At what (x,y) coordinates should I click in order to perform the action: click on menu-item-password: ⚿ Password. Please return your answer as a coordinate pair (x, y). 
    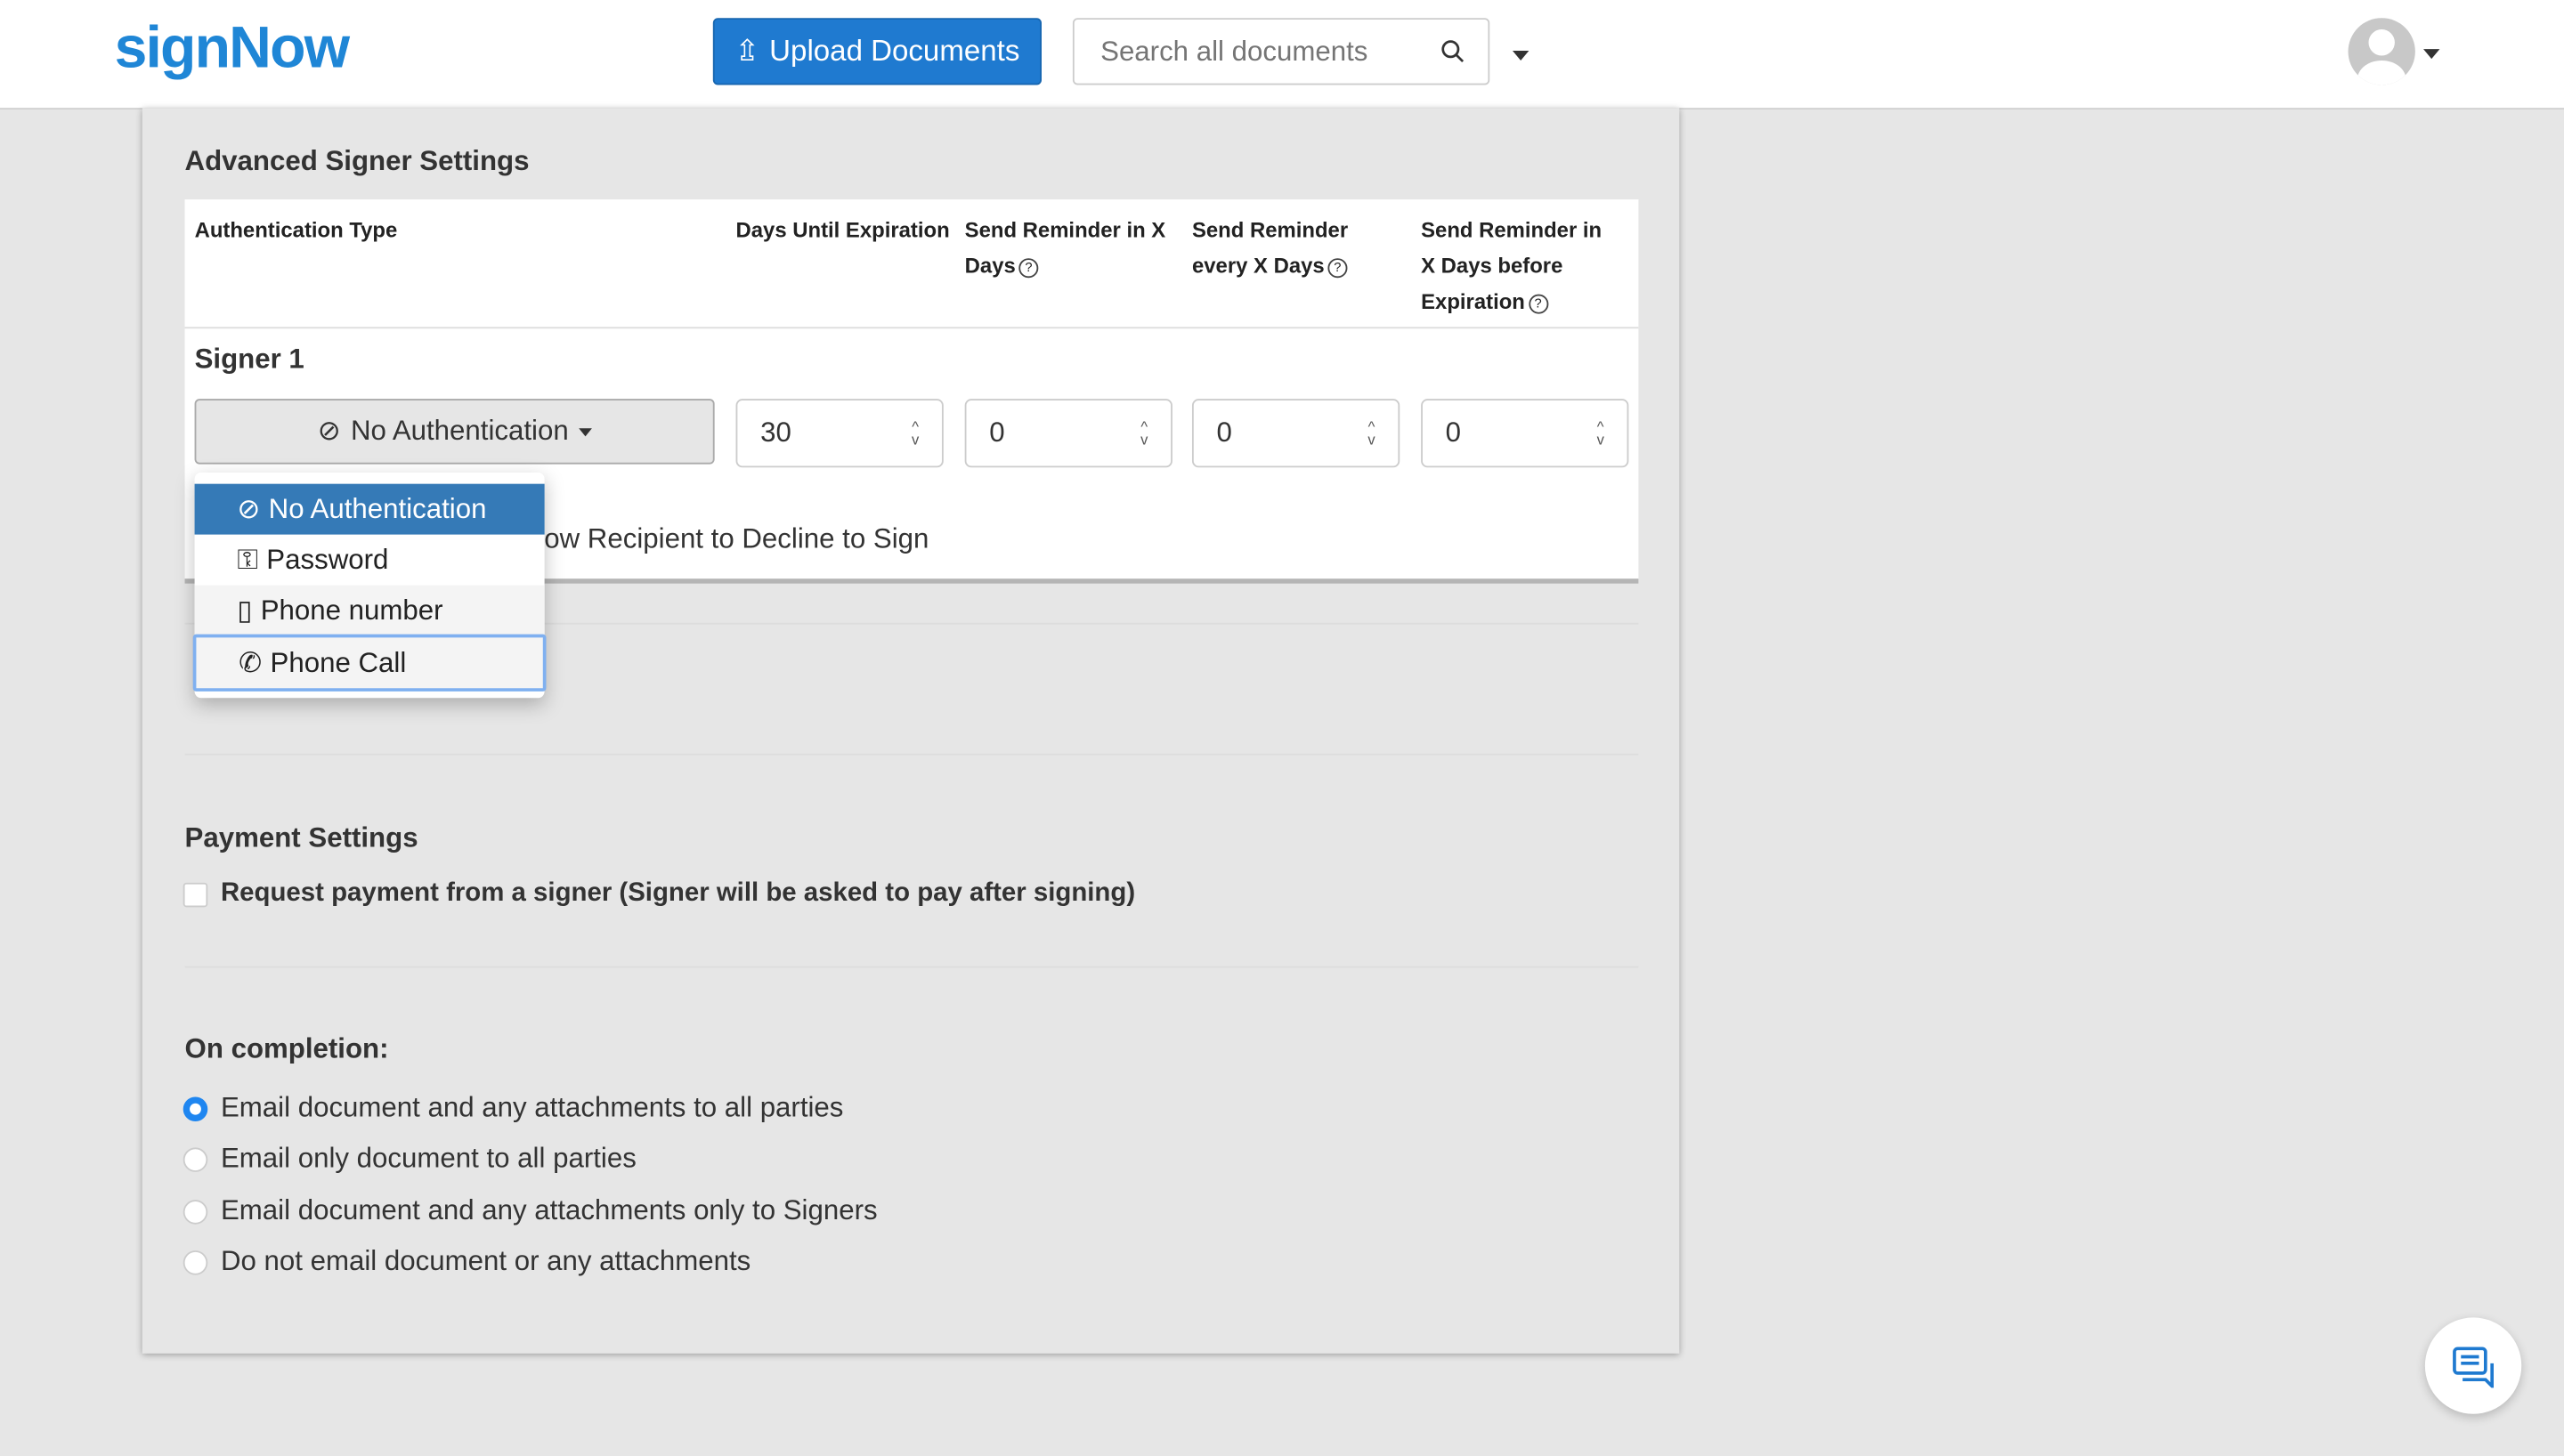
    Looking at the image, I should click on (370, 560).